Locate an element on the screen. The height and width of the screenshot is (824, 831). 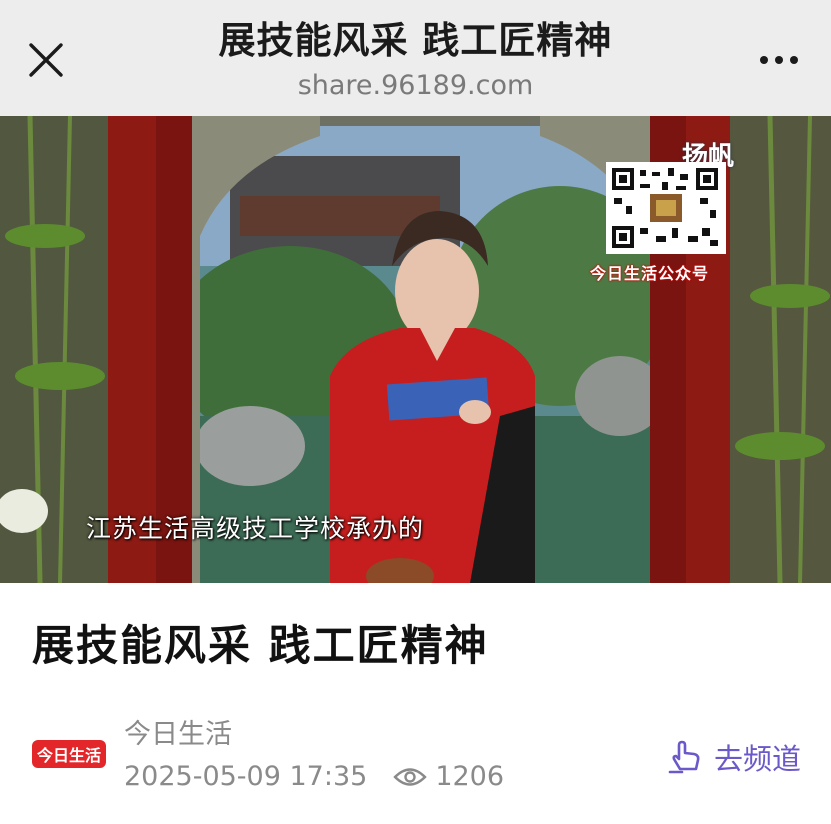
go-to-channel-button: 去频道 is located at coordinates (734, 757).